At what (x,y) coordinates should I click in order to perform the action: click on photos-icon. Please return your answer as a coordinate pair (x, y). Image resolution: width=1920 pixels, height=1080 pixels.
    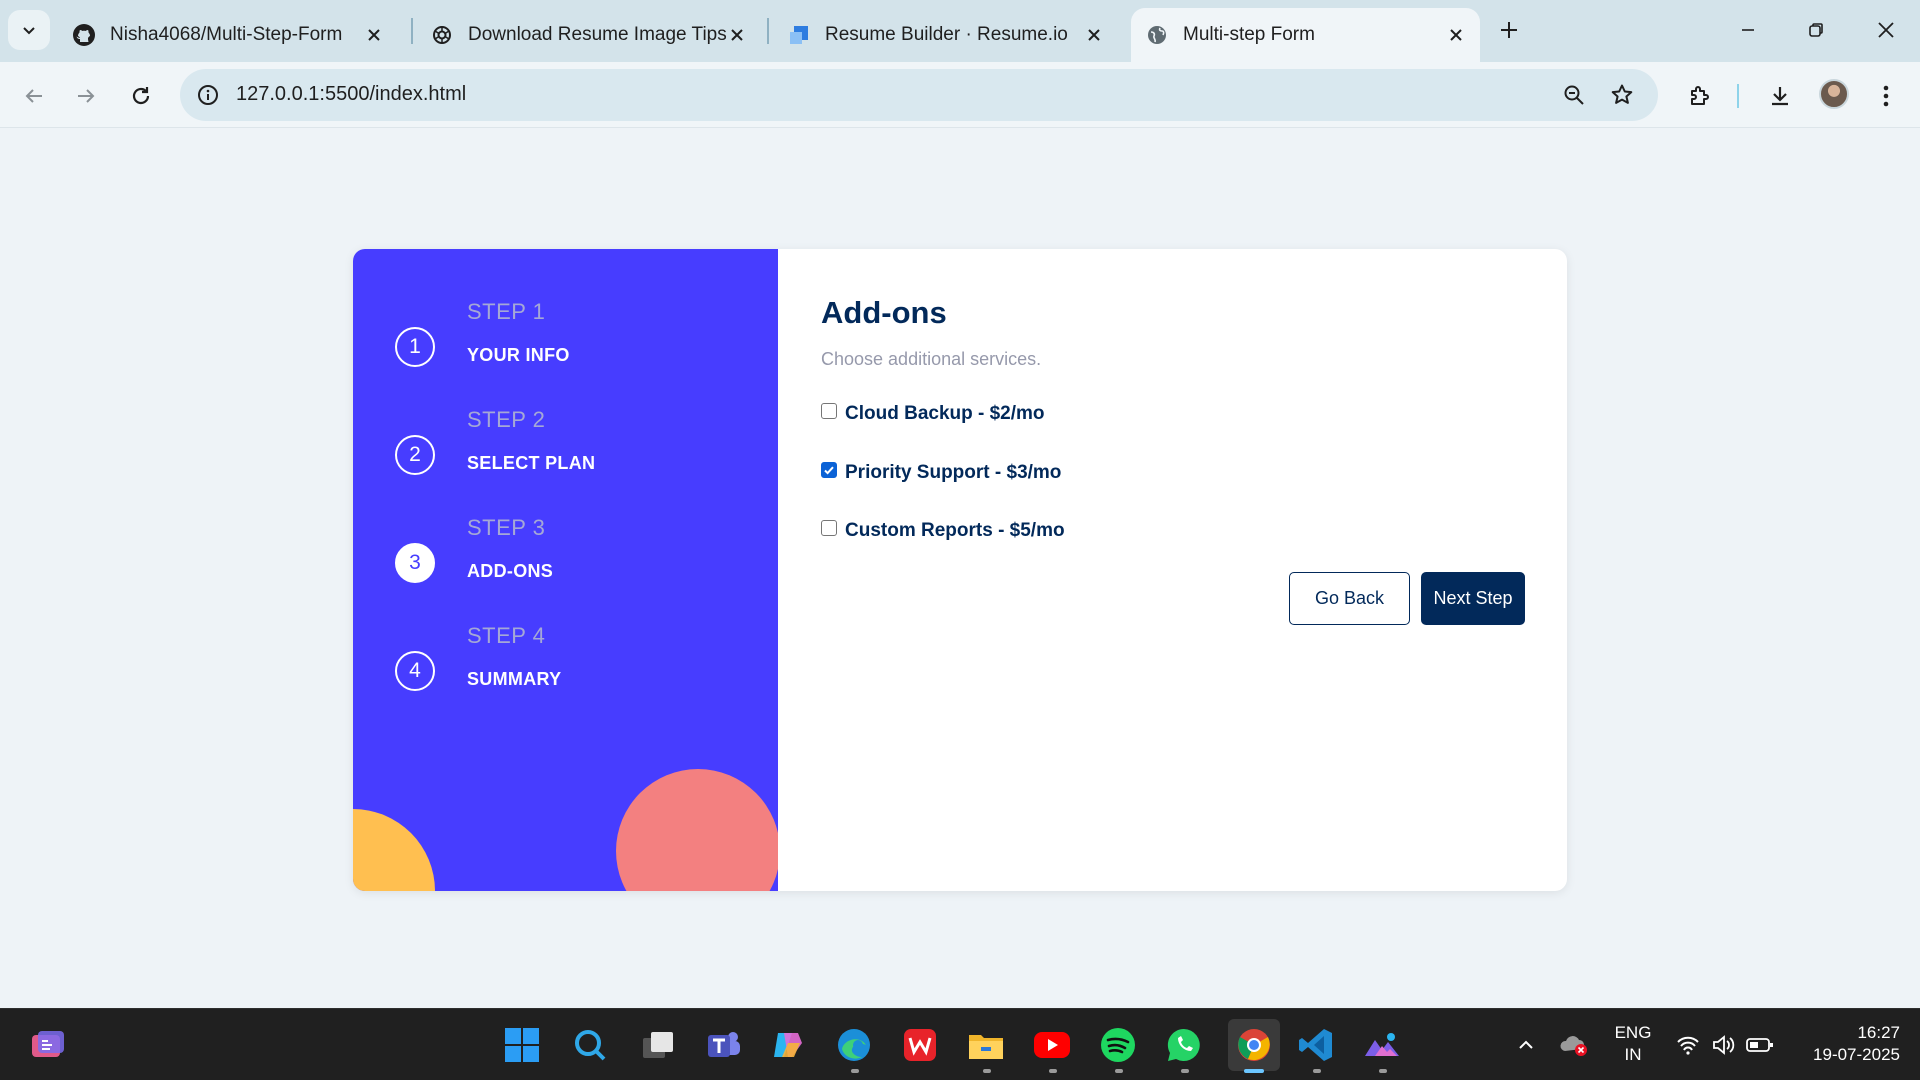
    Looking at the image, I should click on (1382, 1045).